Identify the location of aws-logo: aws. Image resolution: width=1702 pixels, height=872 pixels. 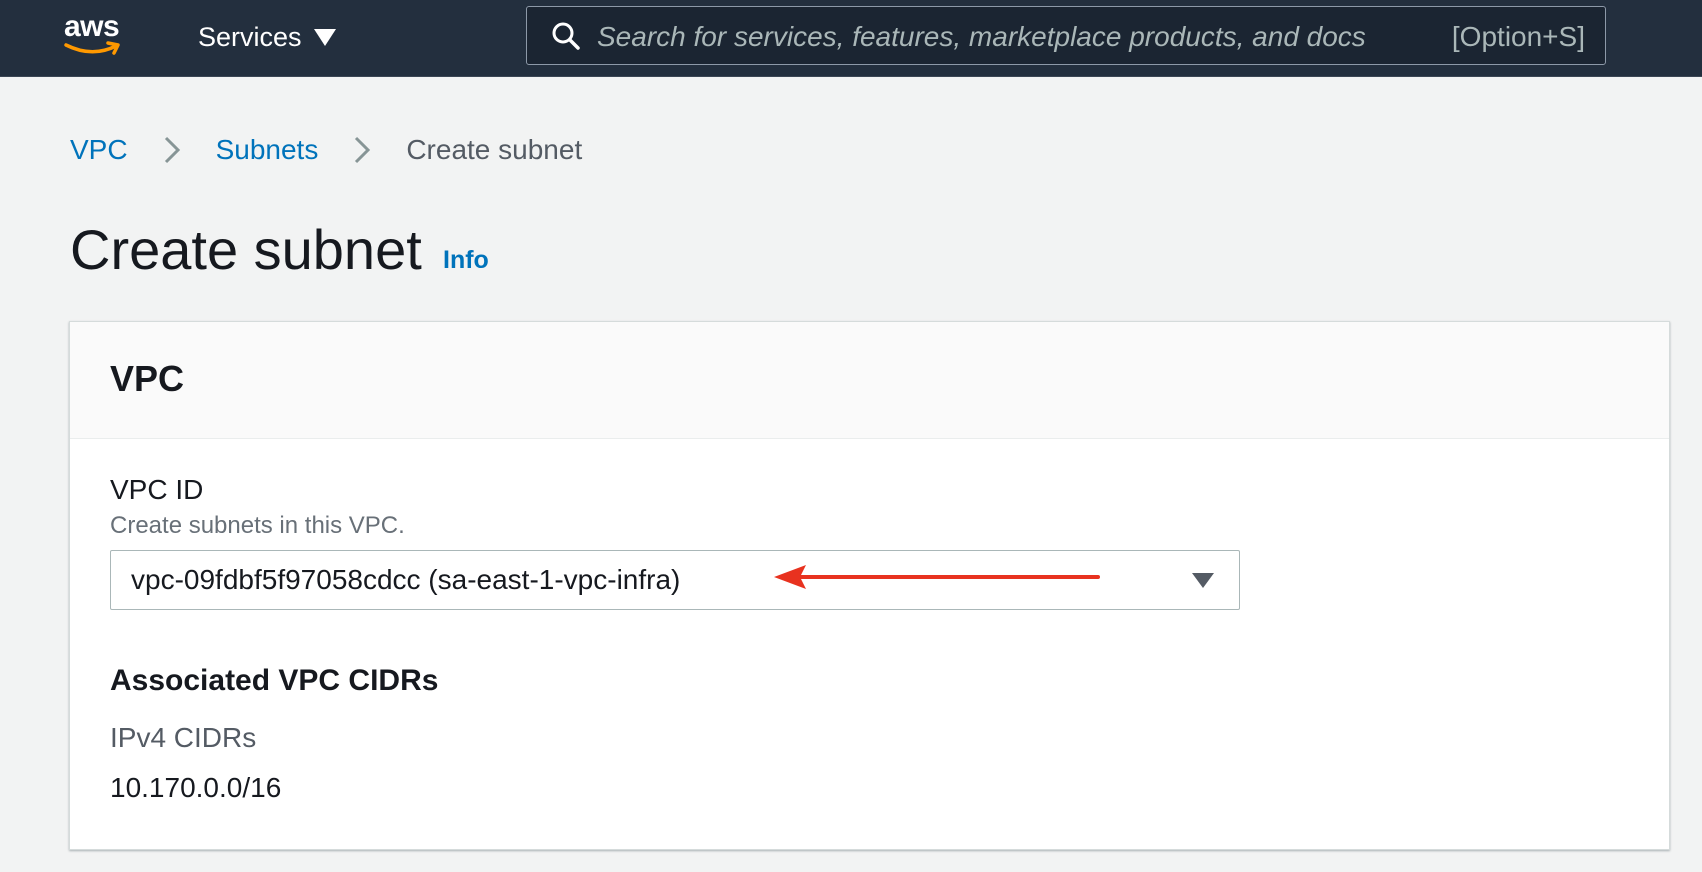
(98, 36).